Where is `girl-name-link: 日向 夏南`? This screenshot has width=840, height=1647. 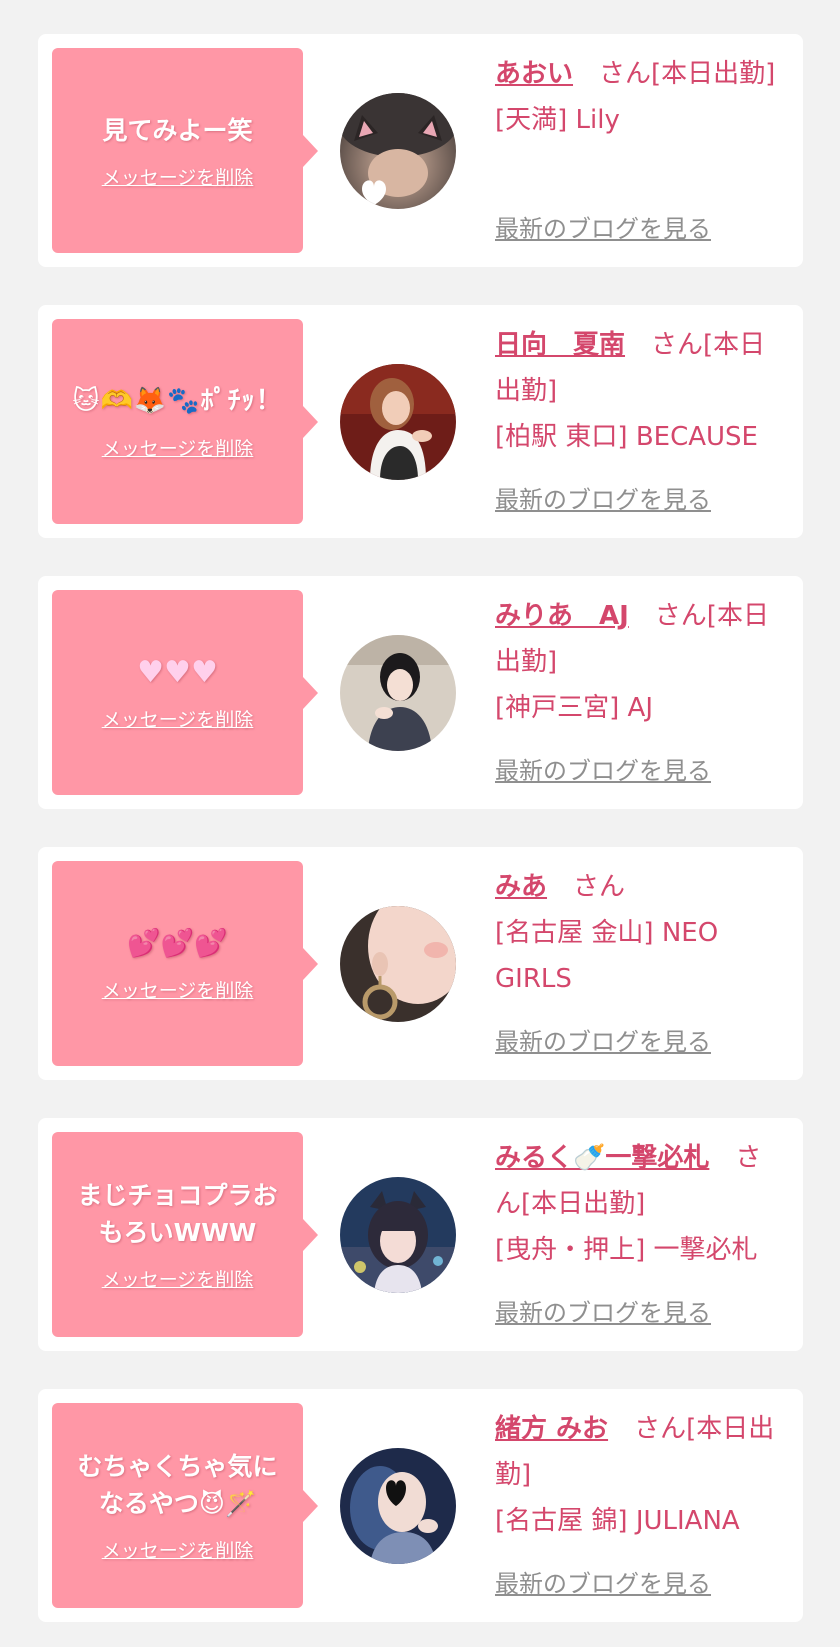 girl-name-link: 日向 夏南 is located at coordinates (560, 345).